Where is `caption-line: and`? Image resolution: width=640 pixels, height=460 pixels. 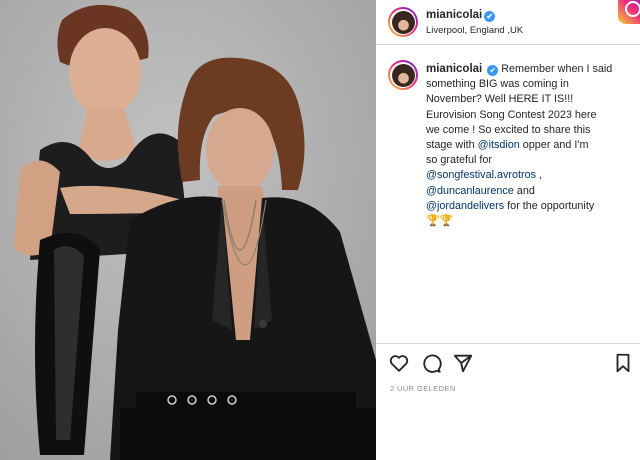 caption-line: and is located at coordinates (524, 190).